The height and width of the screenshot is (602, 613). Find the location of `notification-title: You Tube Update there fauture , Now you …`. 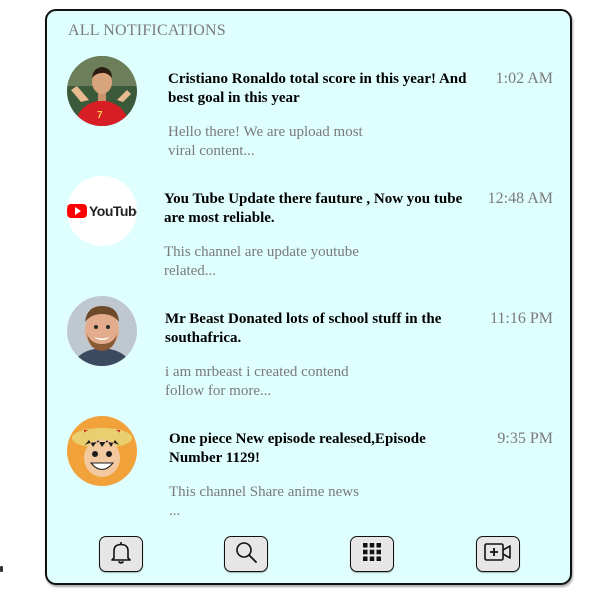

notification-title: You Tube Update there fauture , Now you … is located at coordinates (313, 208).